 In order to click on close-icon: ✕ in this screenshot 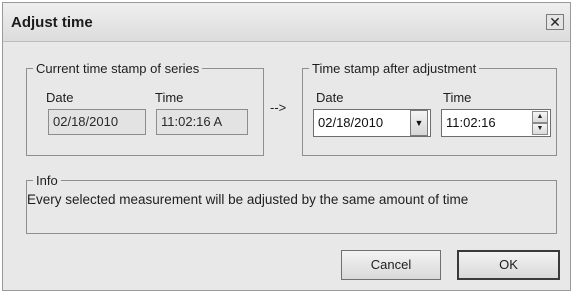, I will do `click(555, 22)`.